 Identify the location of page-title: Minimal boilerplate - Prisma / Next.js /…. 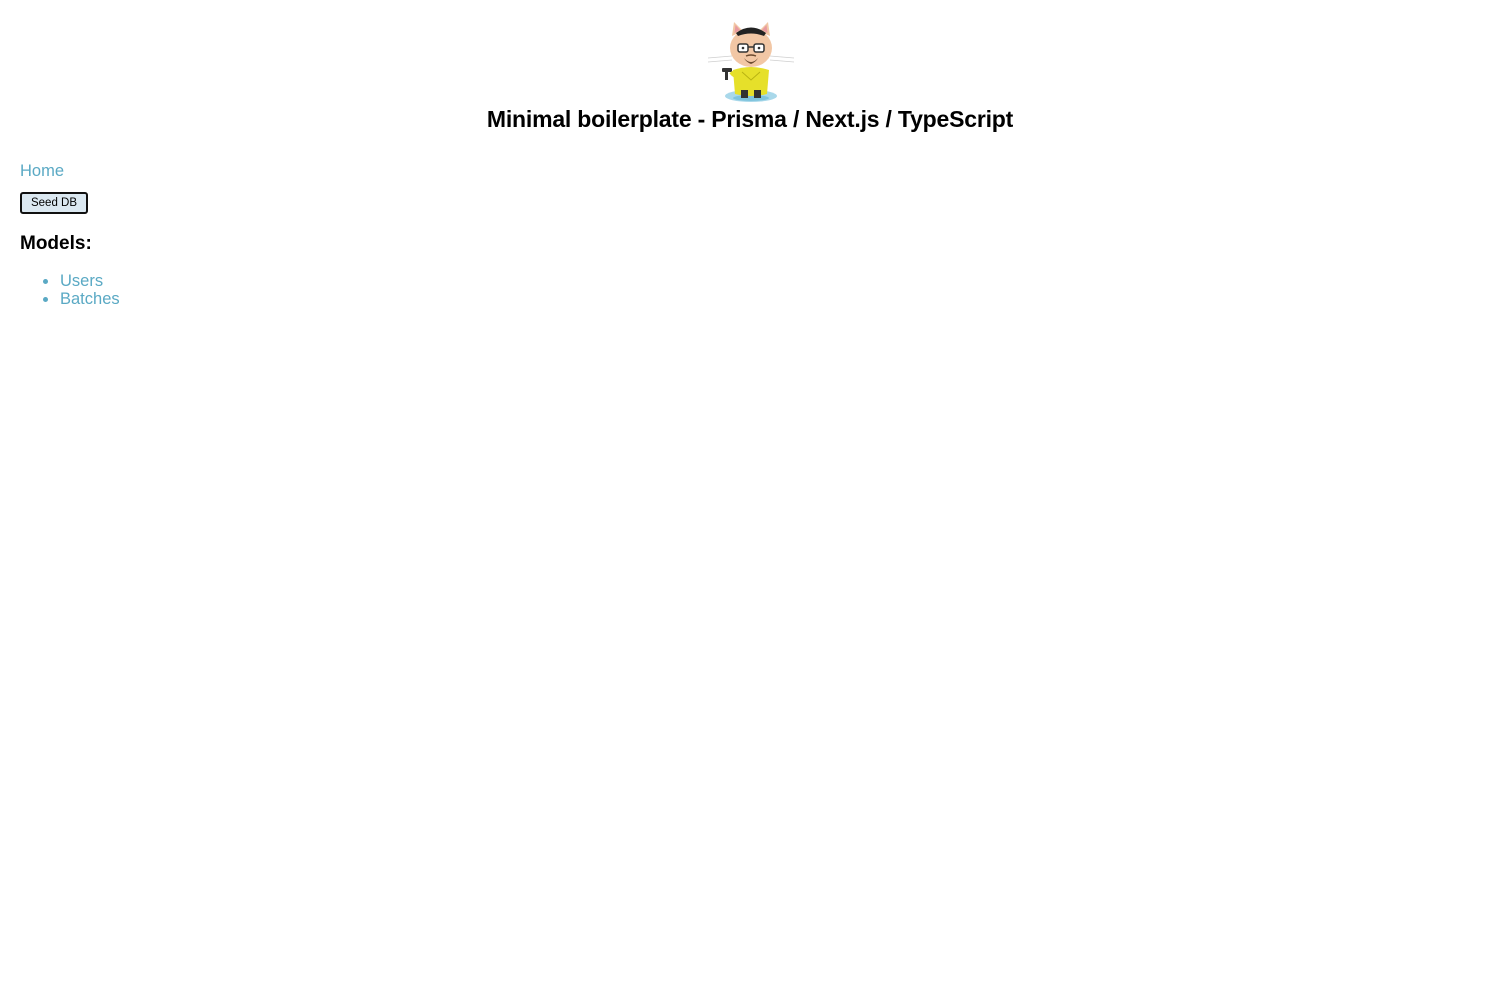
(750, 119).